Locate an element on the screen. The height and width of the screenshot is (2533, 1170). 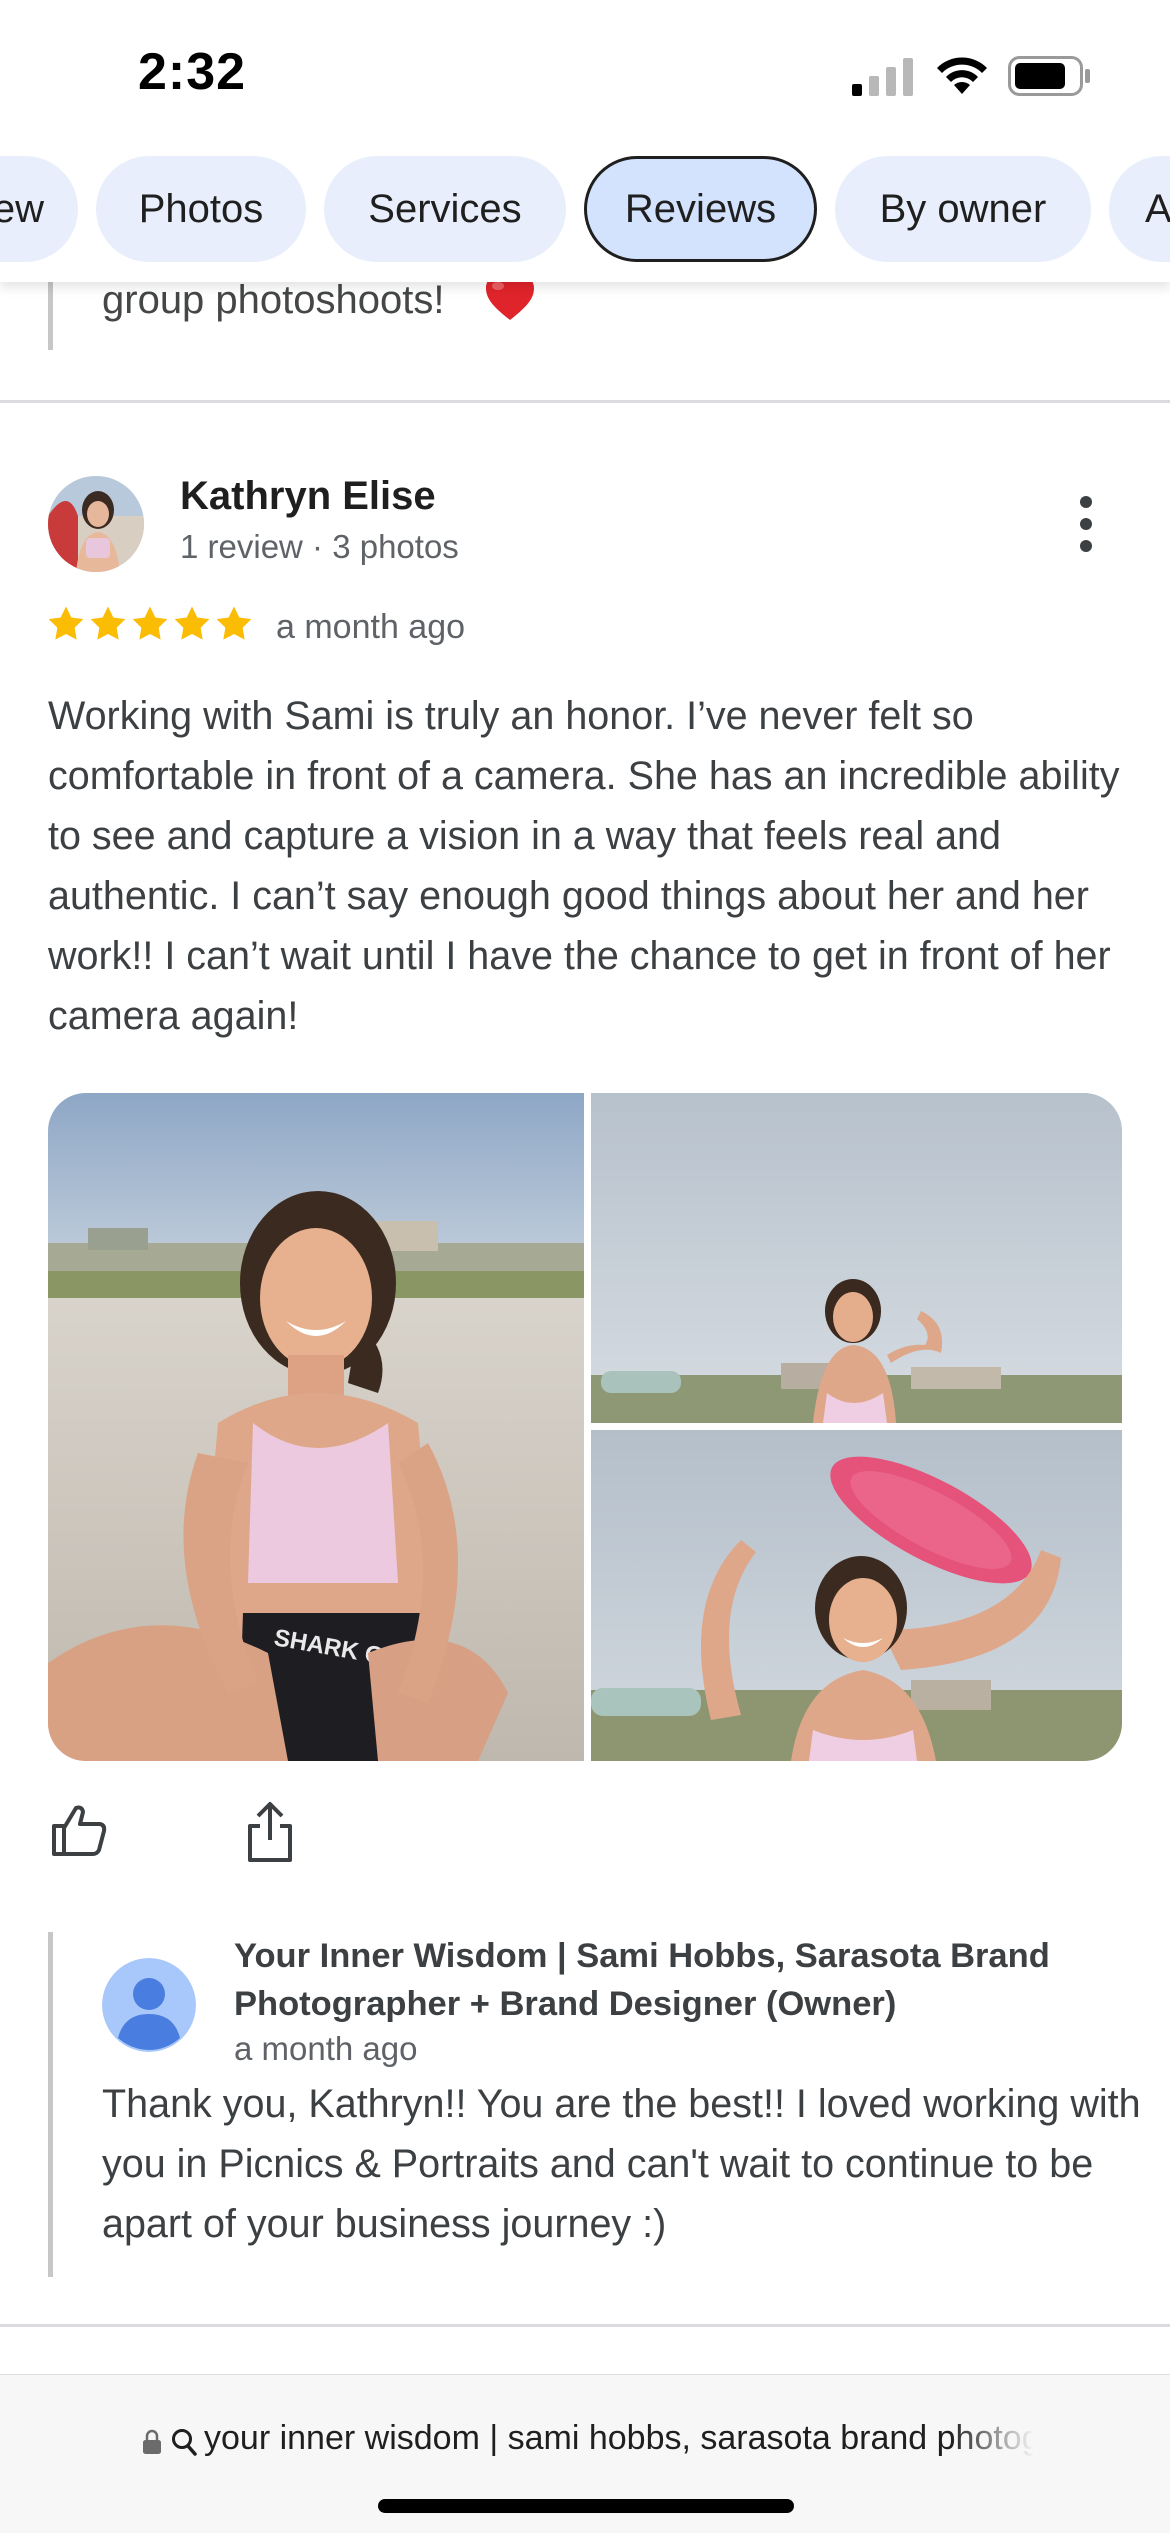
review-time: a month ago is located at coordinates (371, 627).